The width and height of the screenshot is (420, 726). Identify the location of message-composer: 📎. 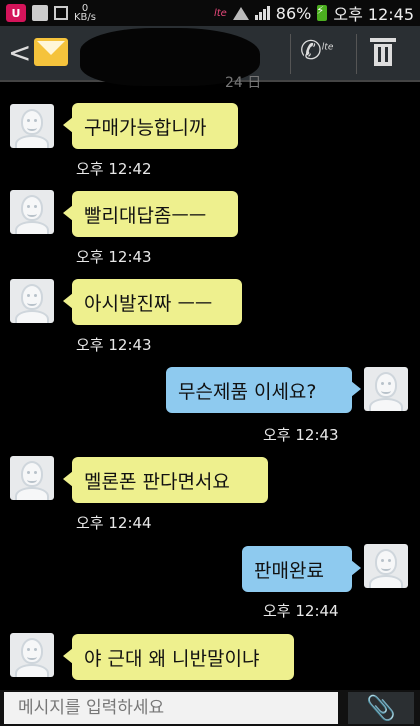
(210, 708).